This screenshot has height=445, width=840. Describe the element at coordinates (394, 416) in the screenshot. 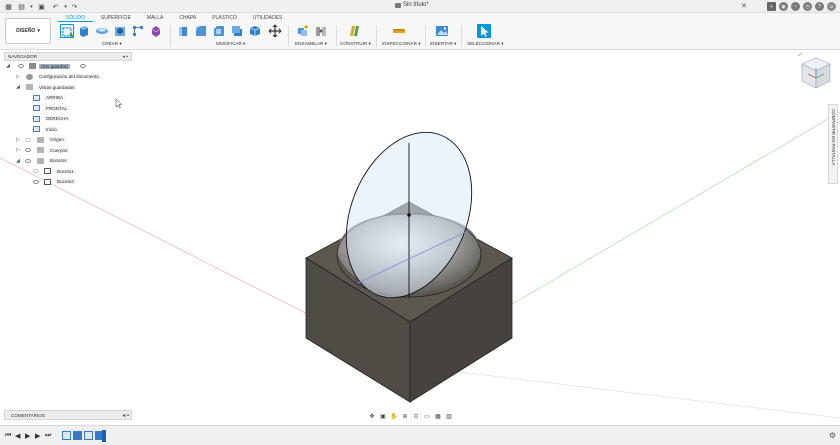

I see `pan-icon: ✋` at that location.